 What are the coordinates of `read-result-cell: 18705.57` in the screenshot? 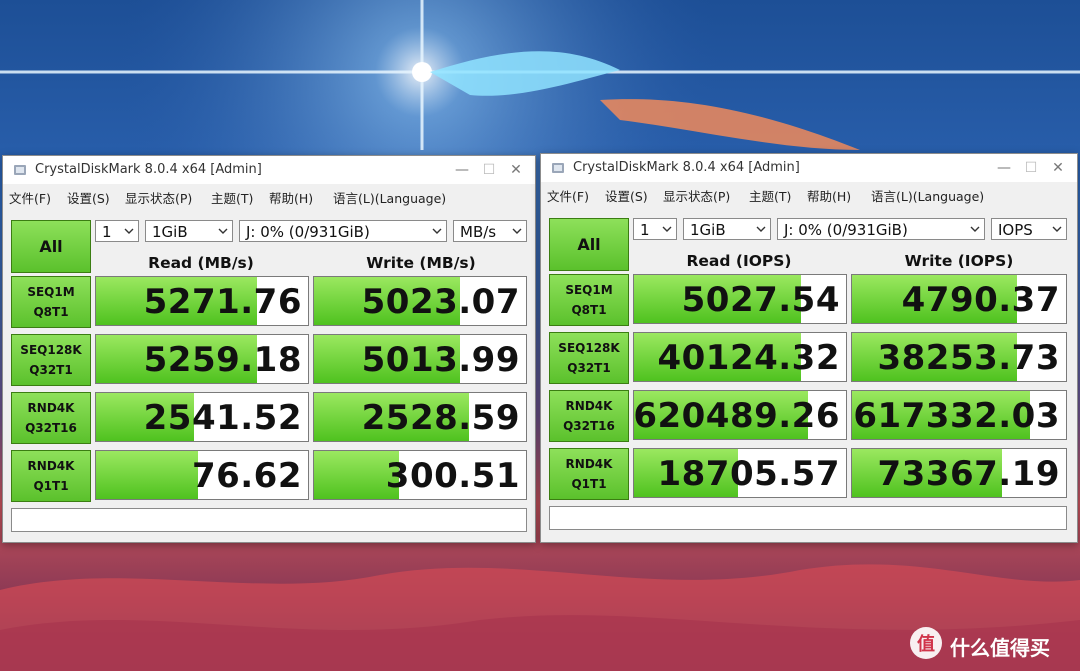 It's located at (740, 473).